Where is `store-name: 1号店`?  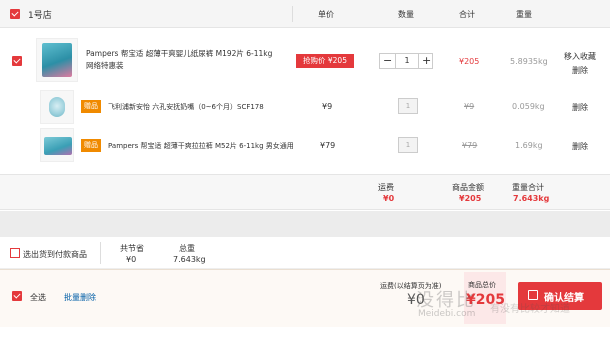
store-name: 1号店 is located at coordinates (40, 14).